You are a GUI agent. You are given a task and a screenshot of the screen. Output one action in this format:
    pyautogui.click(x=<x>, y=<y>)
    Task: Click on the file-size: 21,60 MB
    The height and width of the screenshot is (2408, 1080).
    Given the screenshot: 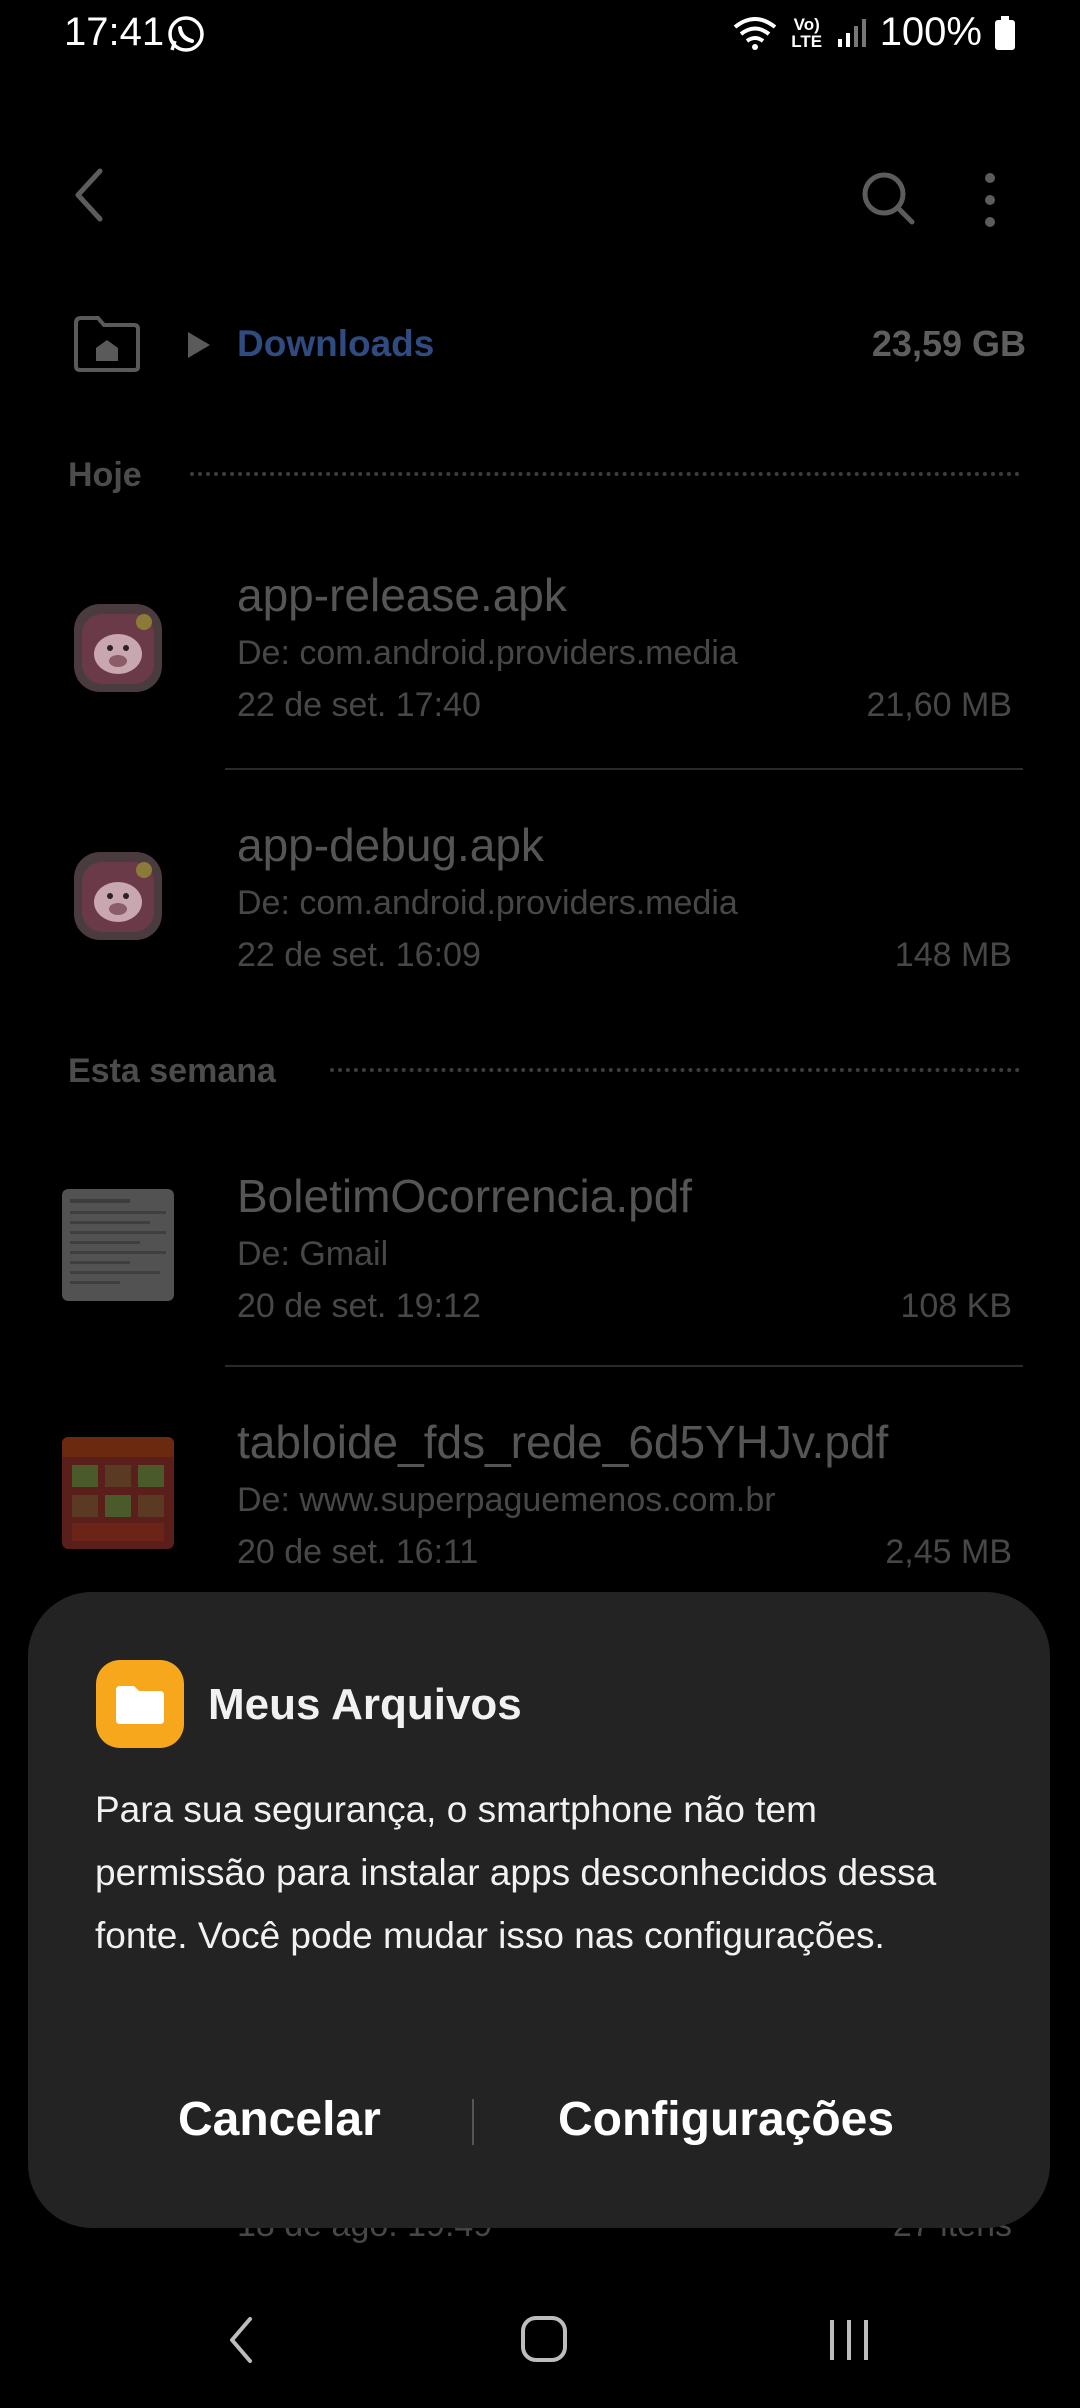 What is the action you would take?
    pyautogui.click(x=939, y=705)
    